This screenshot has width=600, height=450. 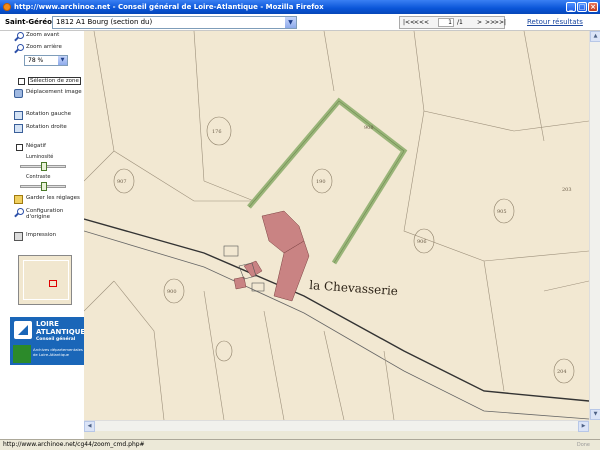 I want to click on zoom-select: 78 % ▼, so click(x=46, y=60).